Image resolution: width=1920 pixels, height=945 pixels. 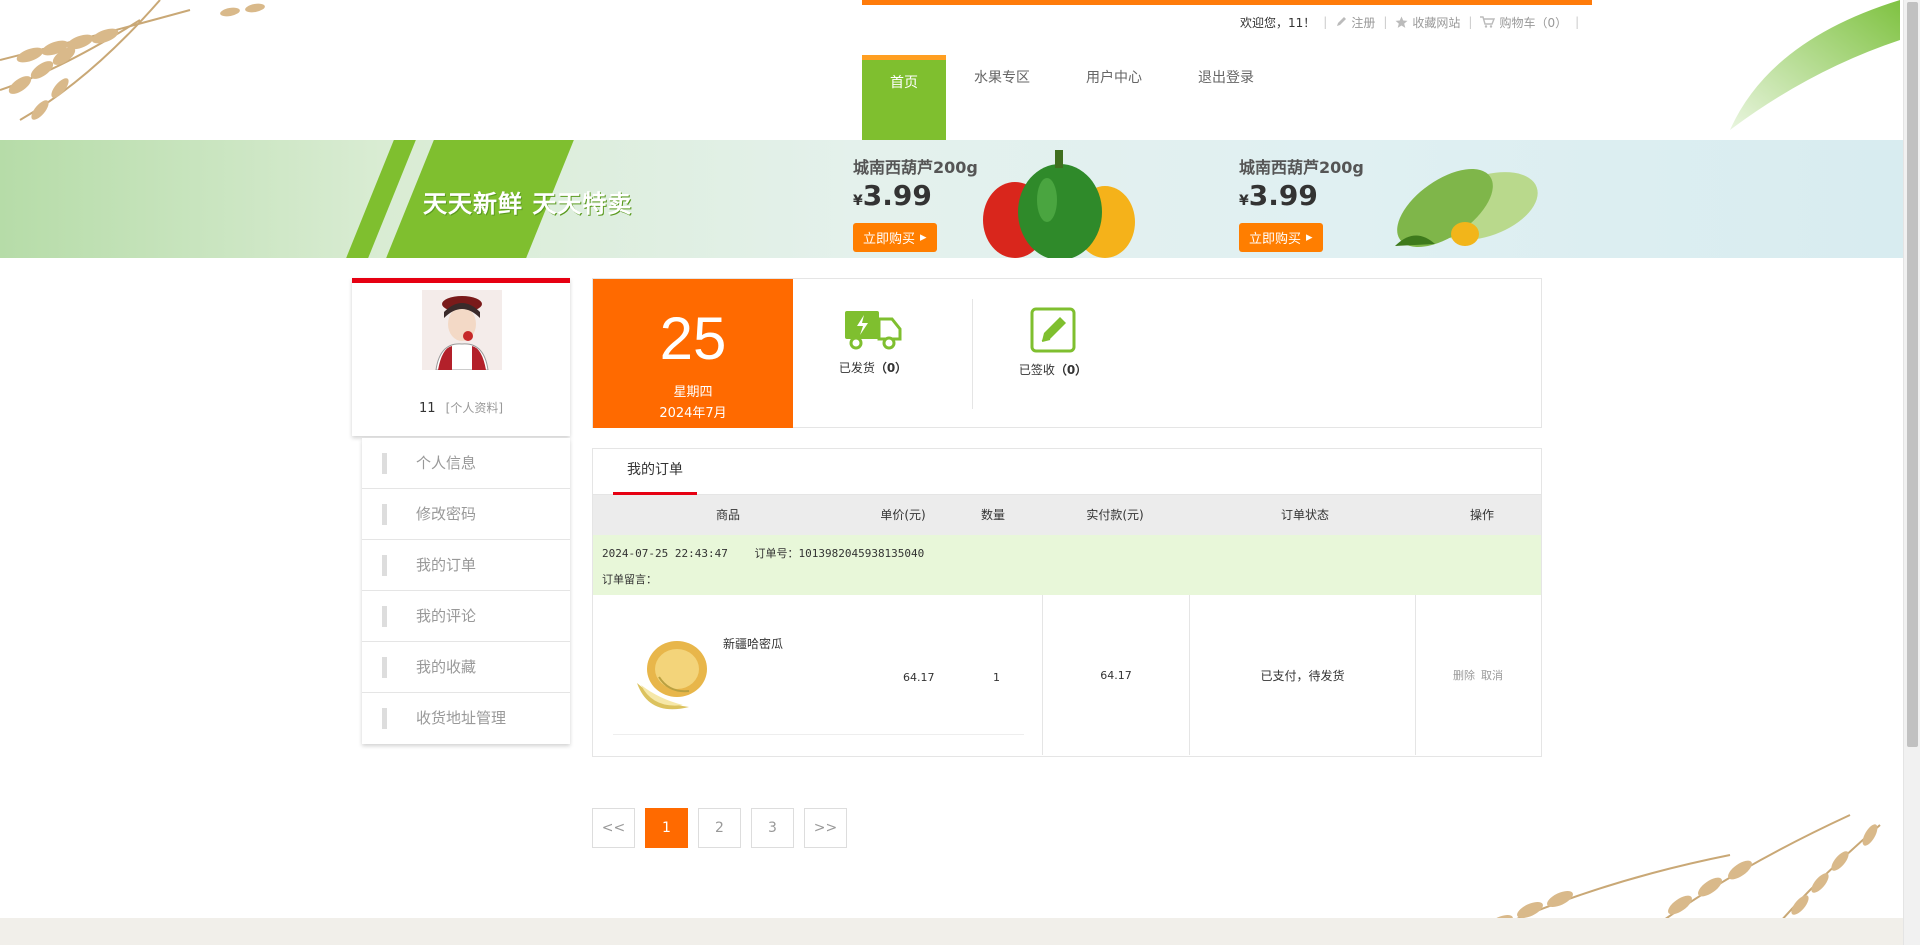 I want to click on menu-item-address: 收货地址管理, so click(x=466, y=718).